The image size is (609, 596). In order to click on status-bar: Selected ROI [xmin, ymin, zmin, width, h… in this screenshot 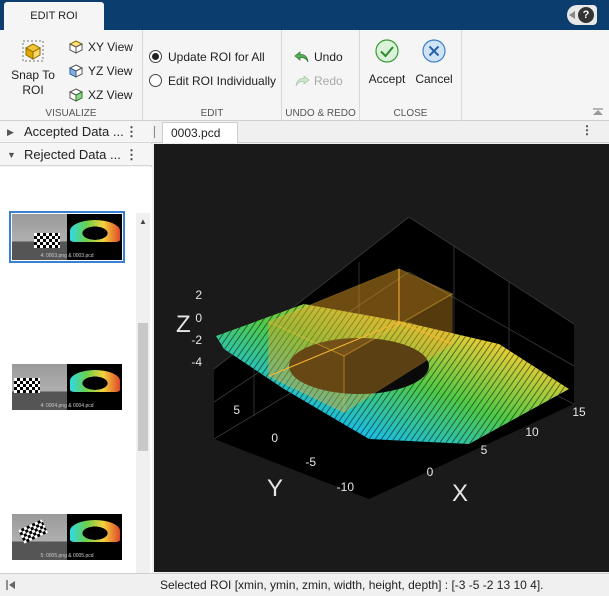, I will do `click(304, 584)`.